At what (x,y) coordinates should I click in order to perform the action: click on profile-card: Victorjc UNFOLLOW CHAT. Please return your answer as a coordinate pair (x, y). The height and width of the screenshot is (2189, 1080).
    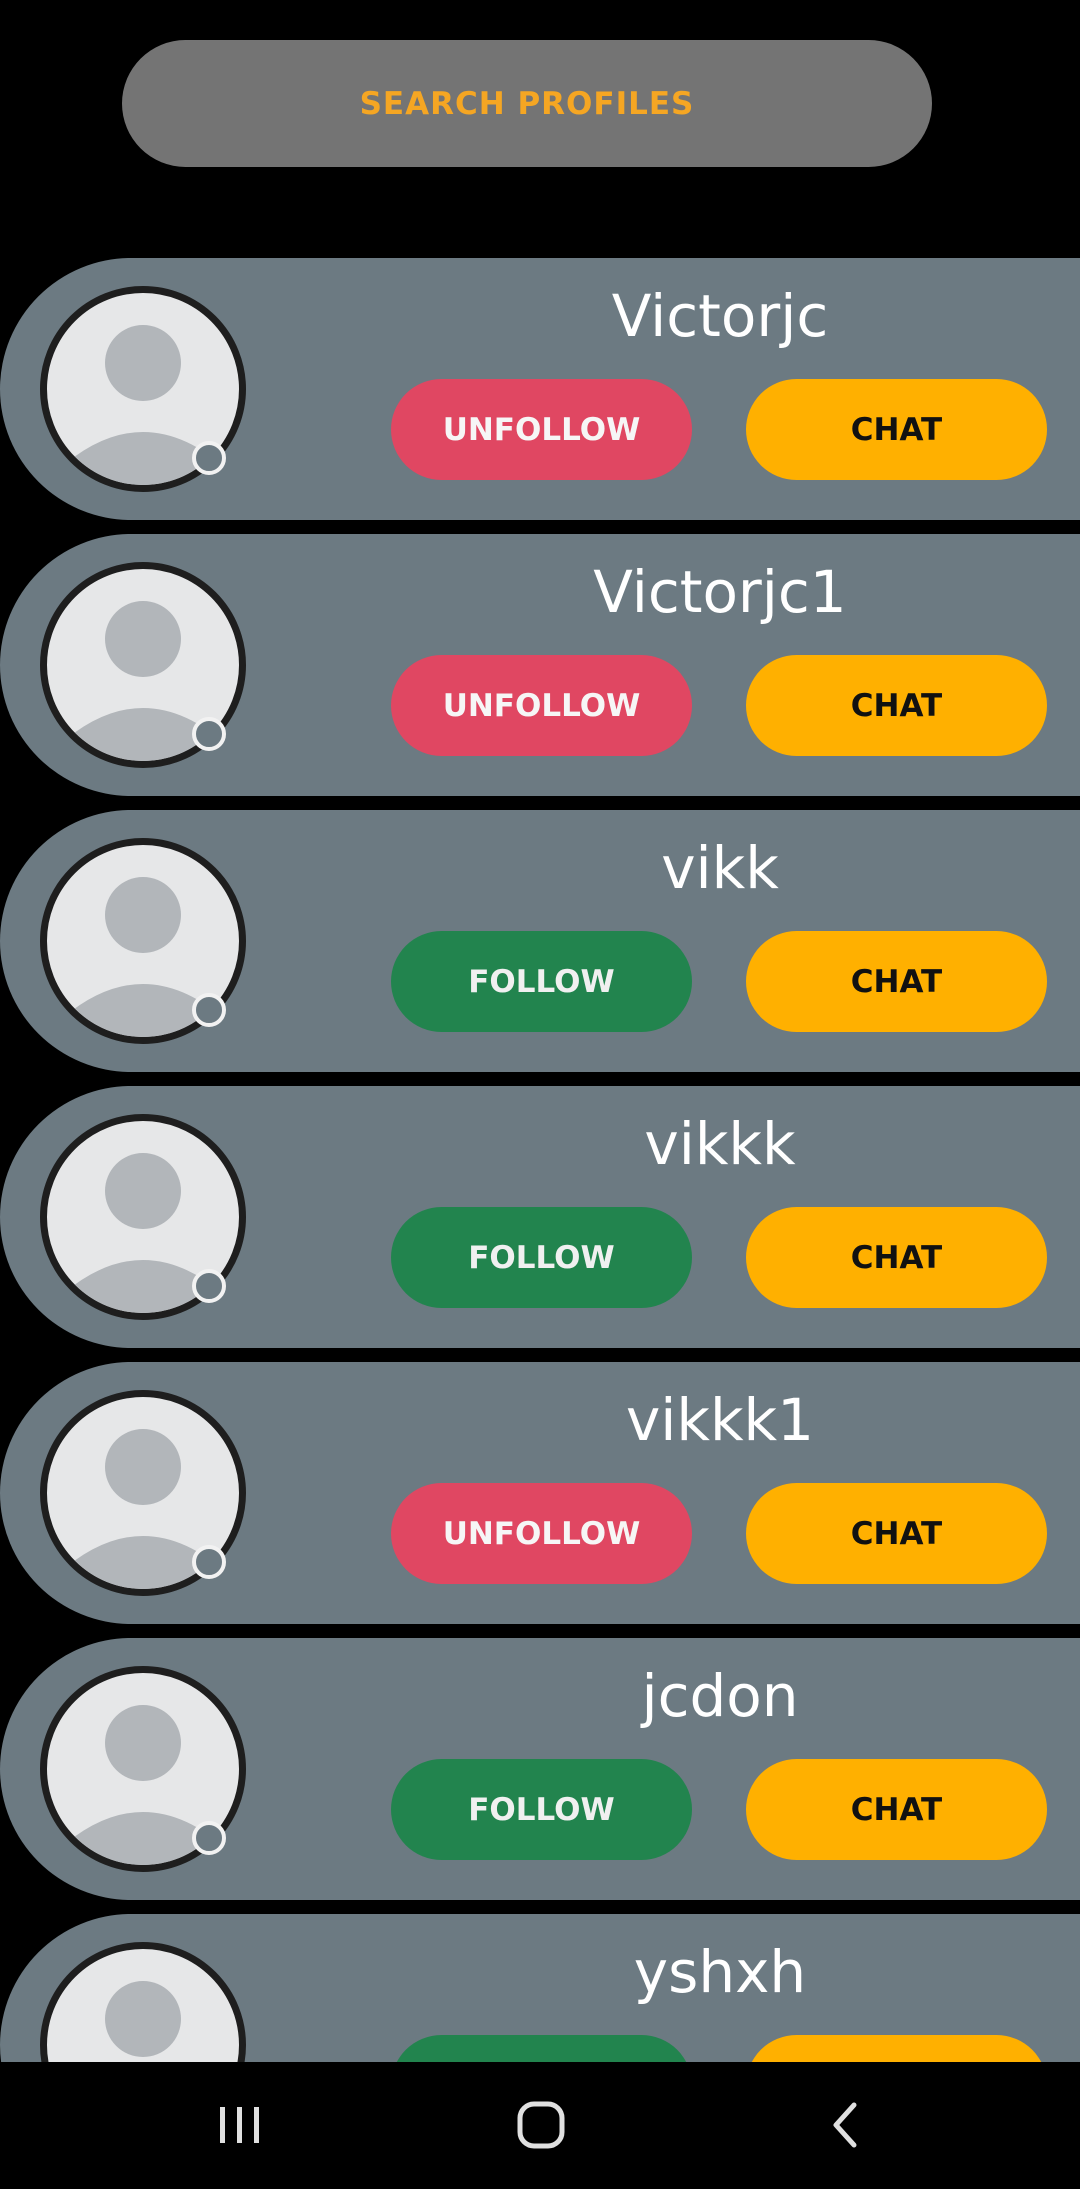
    Looking at the image, I should click on (540, 389).